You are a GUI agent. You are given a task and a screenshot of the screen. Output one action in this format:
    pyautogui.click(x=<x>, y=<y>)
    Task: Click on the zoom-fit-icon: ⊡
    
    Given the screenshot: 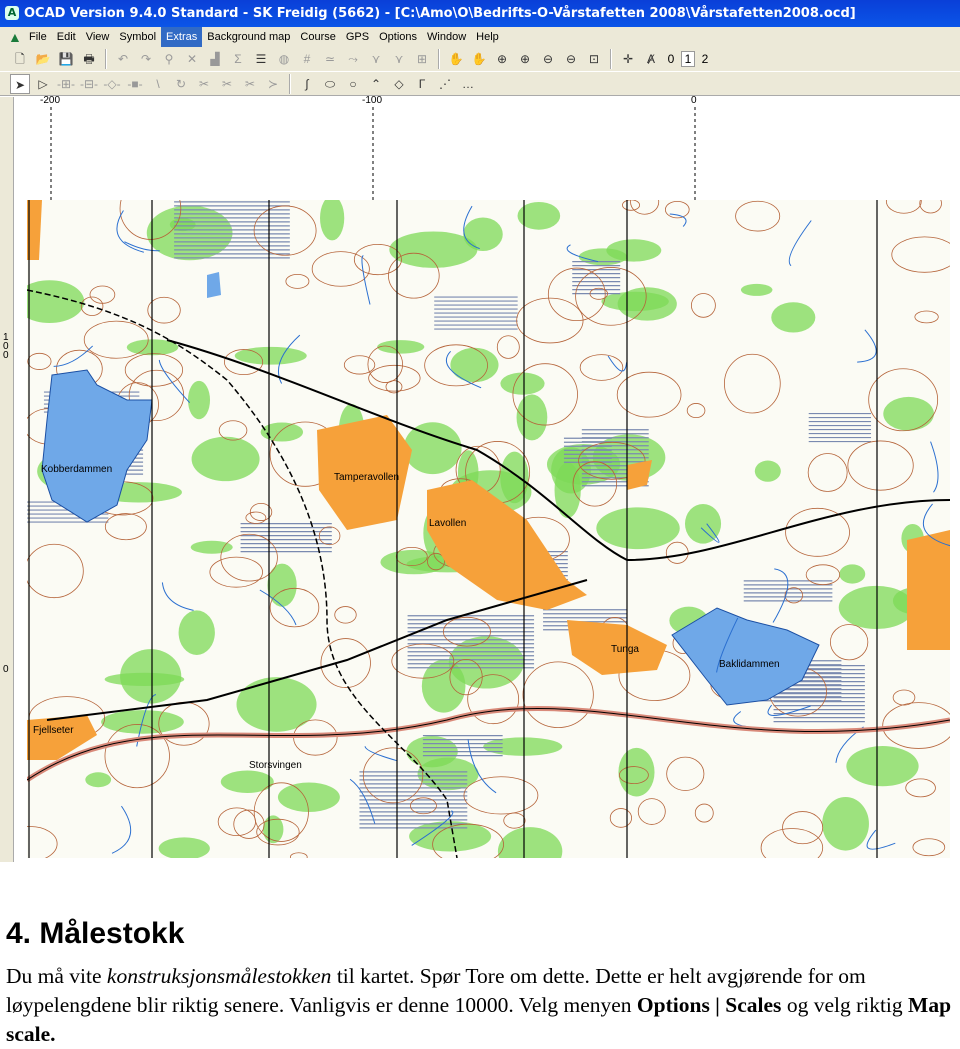 What is the action you would take?
    pyautogui.click(x=594, y=59)
    